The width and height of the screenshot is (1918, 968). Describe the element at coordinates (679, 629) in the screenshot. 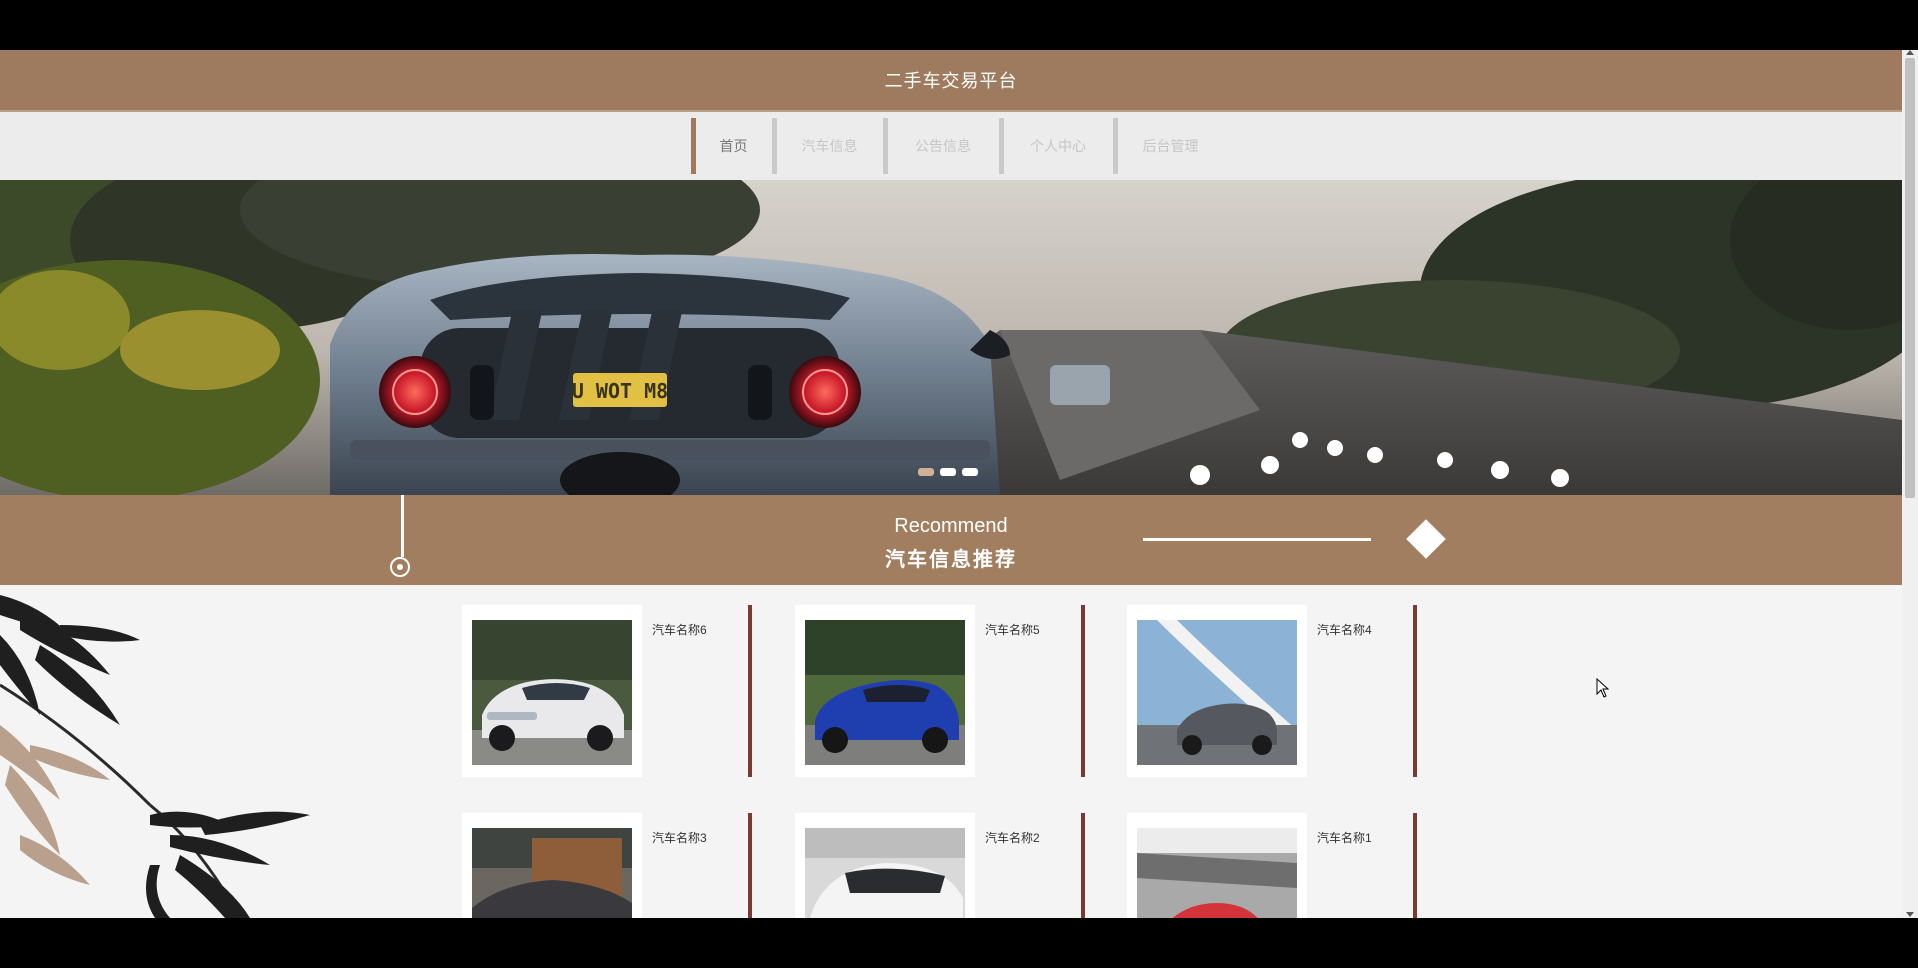

I see `car-name: 汽车名称6` at that location.